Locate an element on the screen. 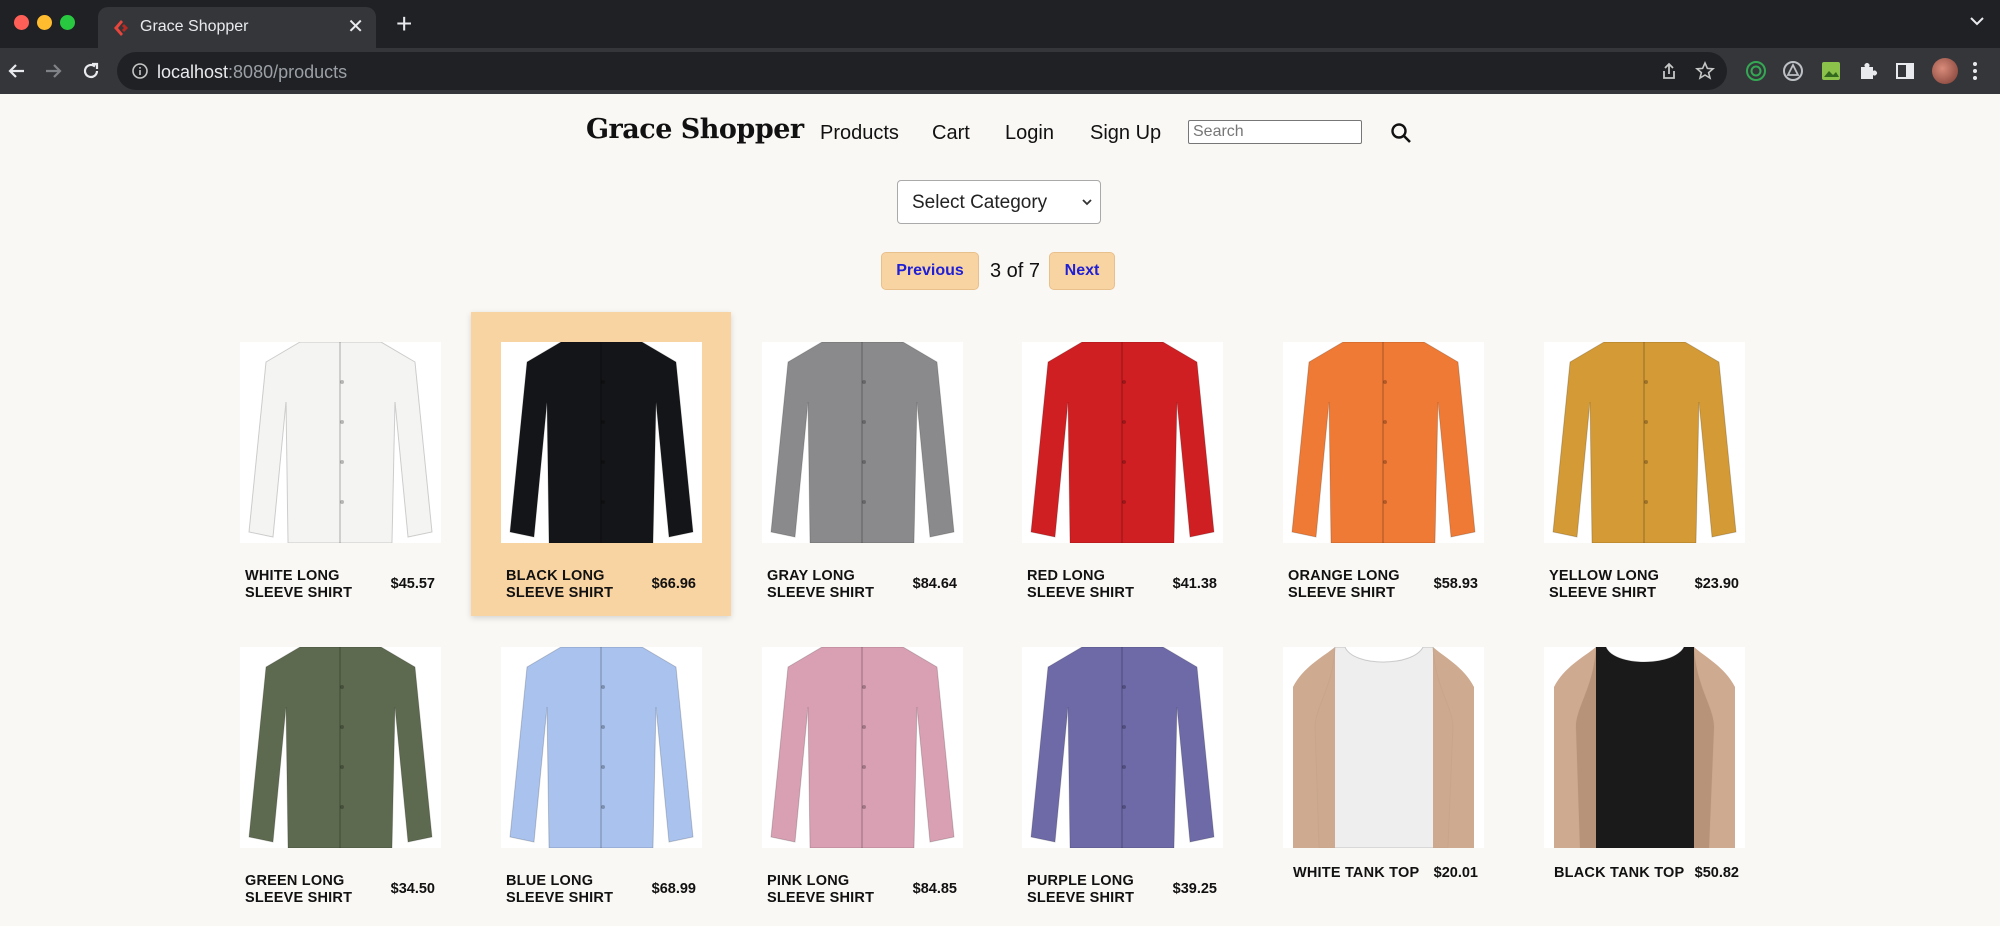  product-card: Orange Long Sleeve Shirt $58.93 is located at coordinates (1383, 464).